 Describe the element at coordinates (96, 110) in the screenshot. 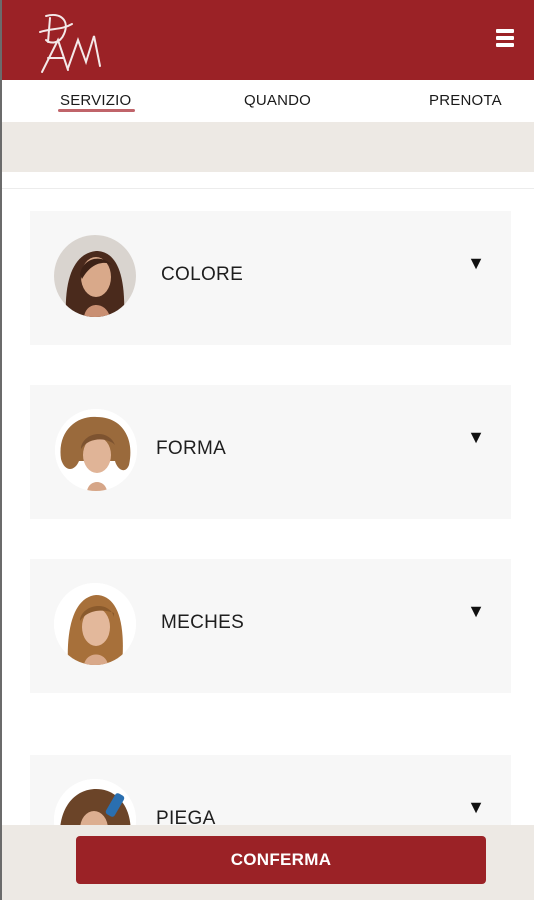

I see `active-tab-indicator` at that location.